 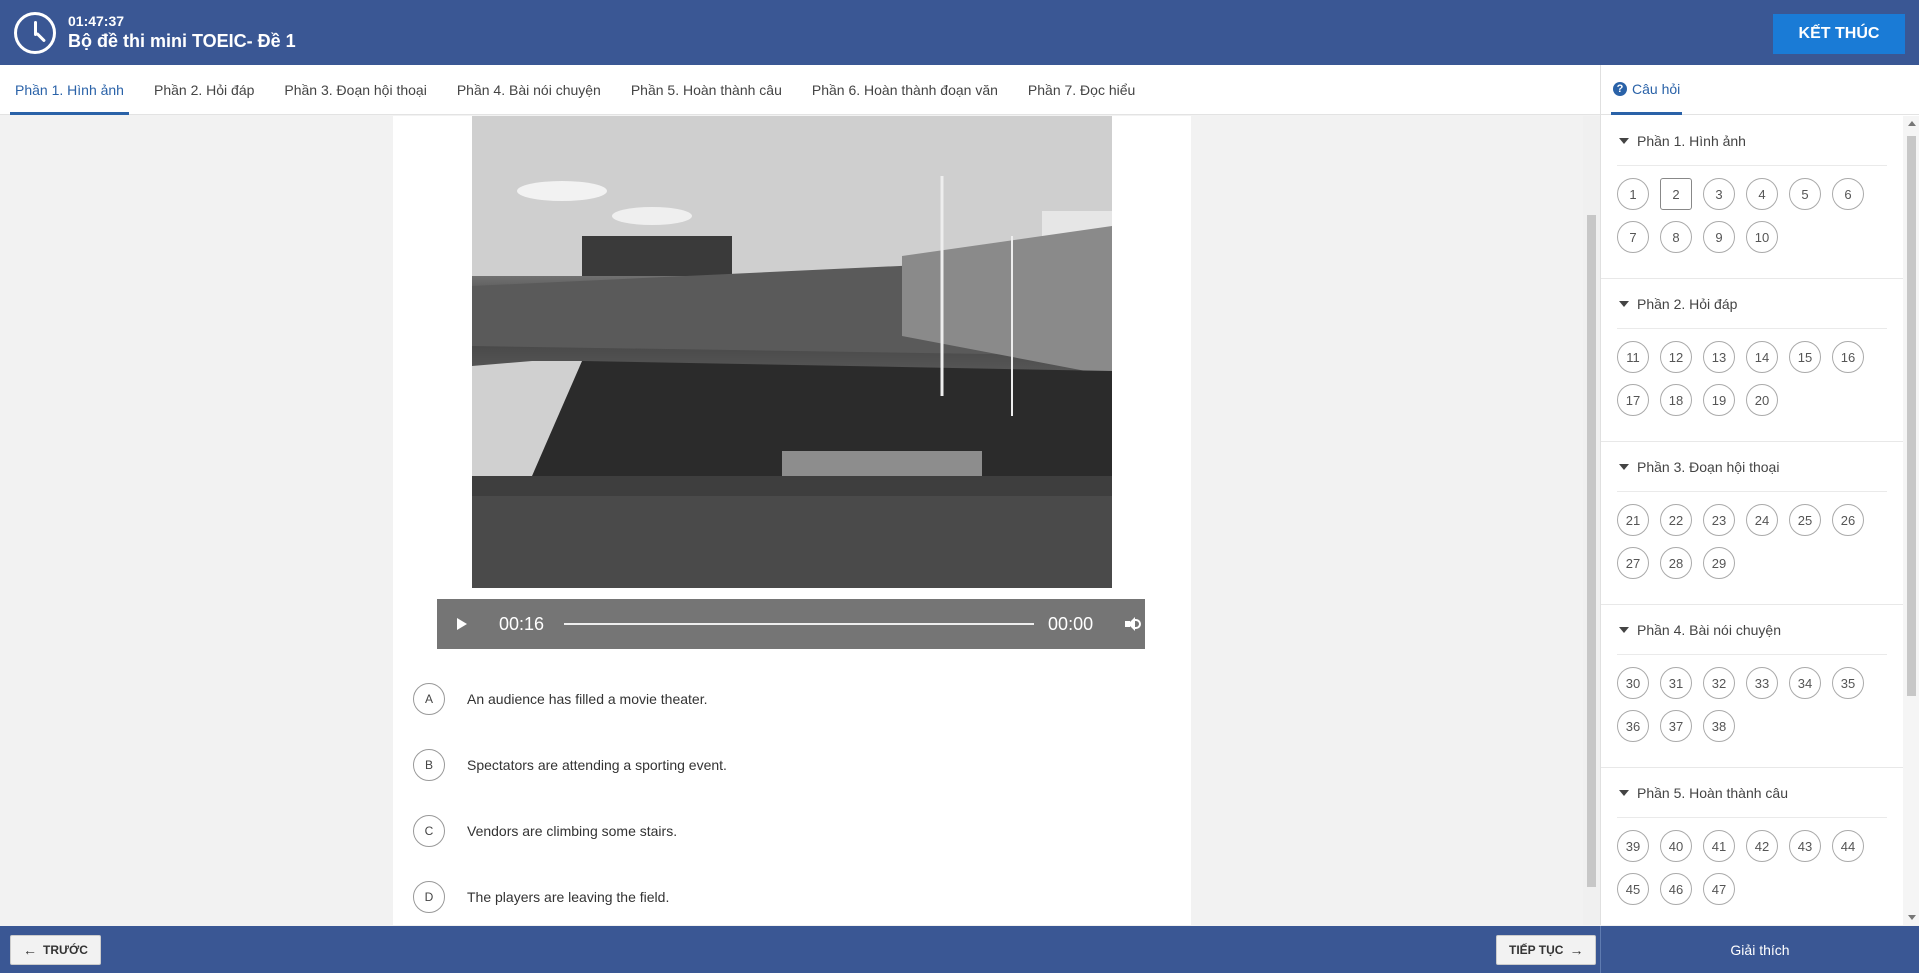 I want to click on next-button: TIẾP TỤC →, so click(x=1546, y=950).